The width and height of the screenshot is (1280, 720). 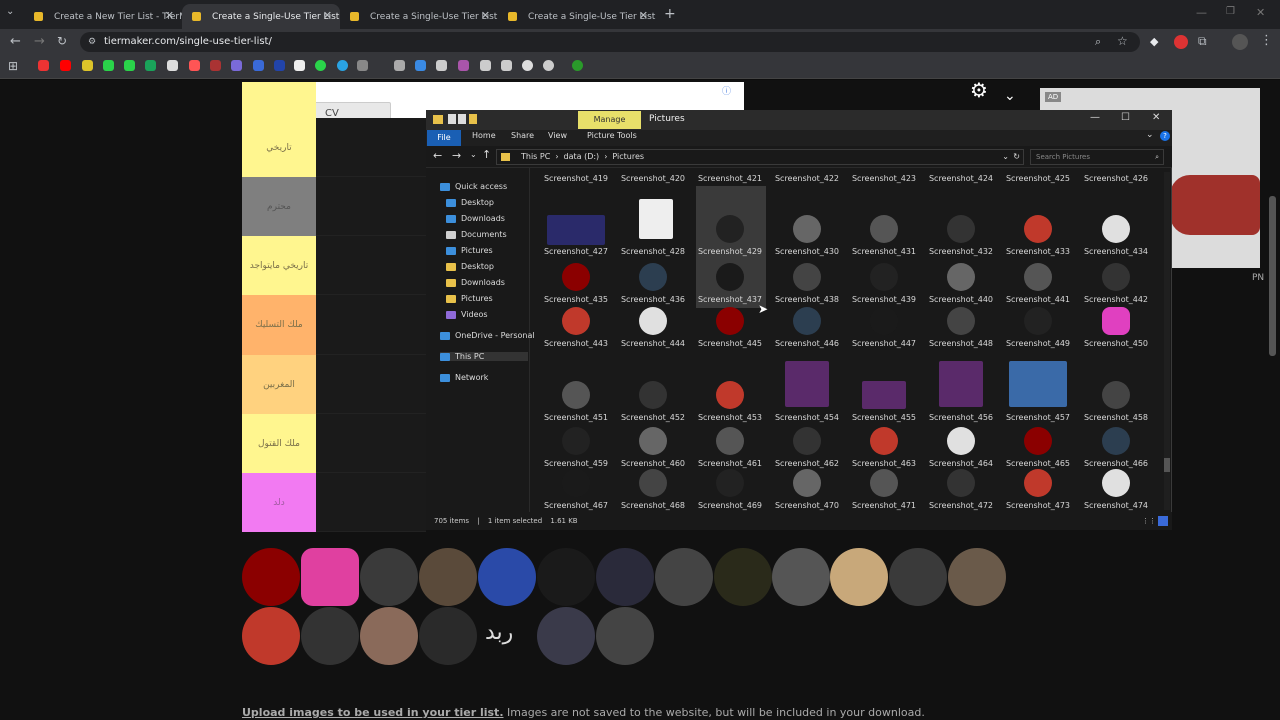 What do you see at coordinates (807, 178) in the screenshot?
I see `file-item: Screenshot_422` at bounding box center [807, 178].